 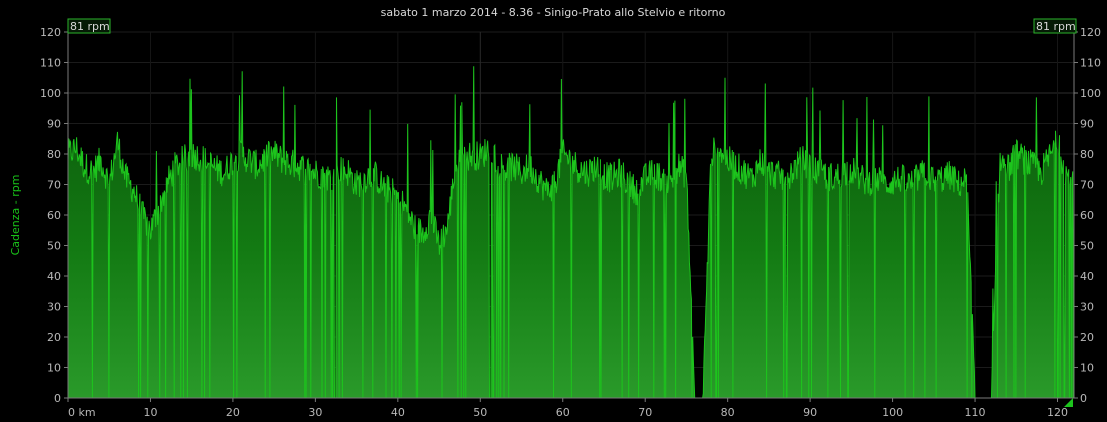 I want to click on x-tick-label: 50, so click(x=480, y=412).